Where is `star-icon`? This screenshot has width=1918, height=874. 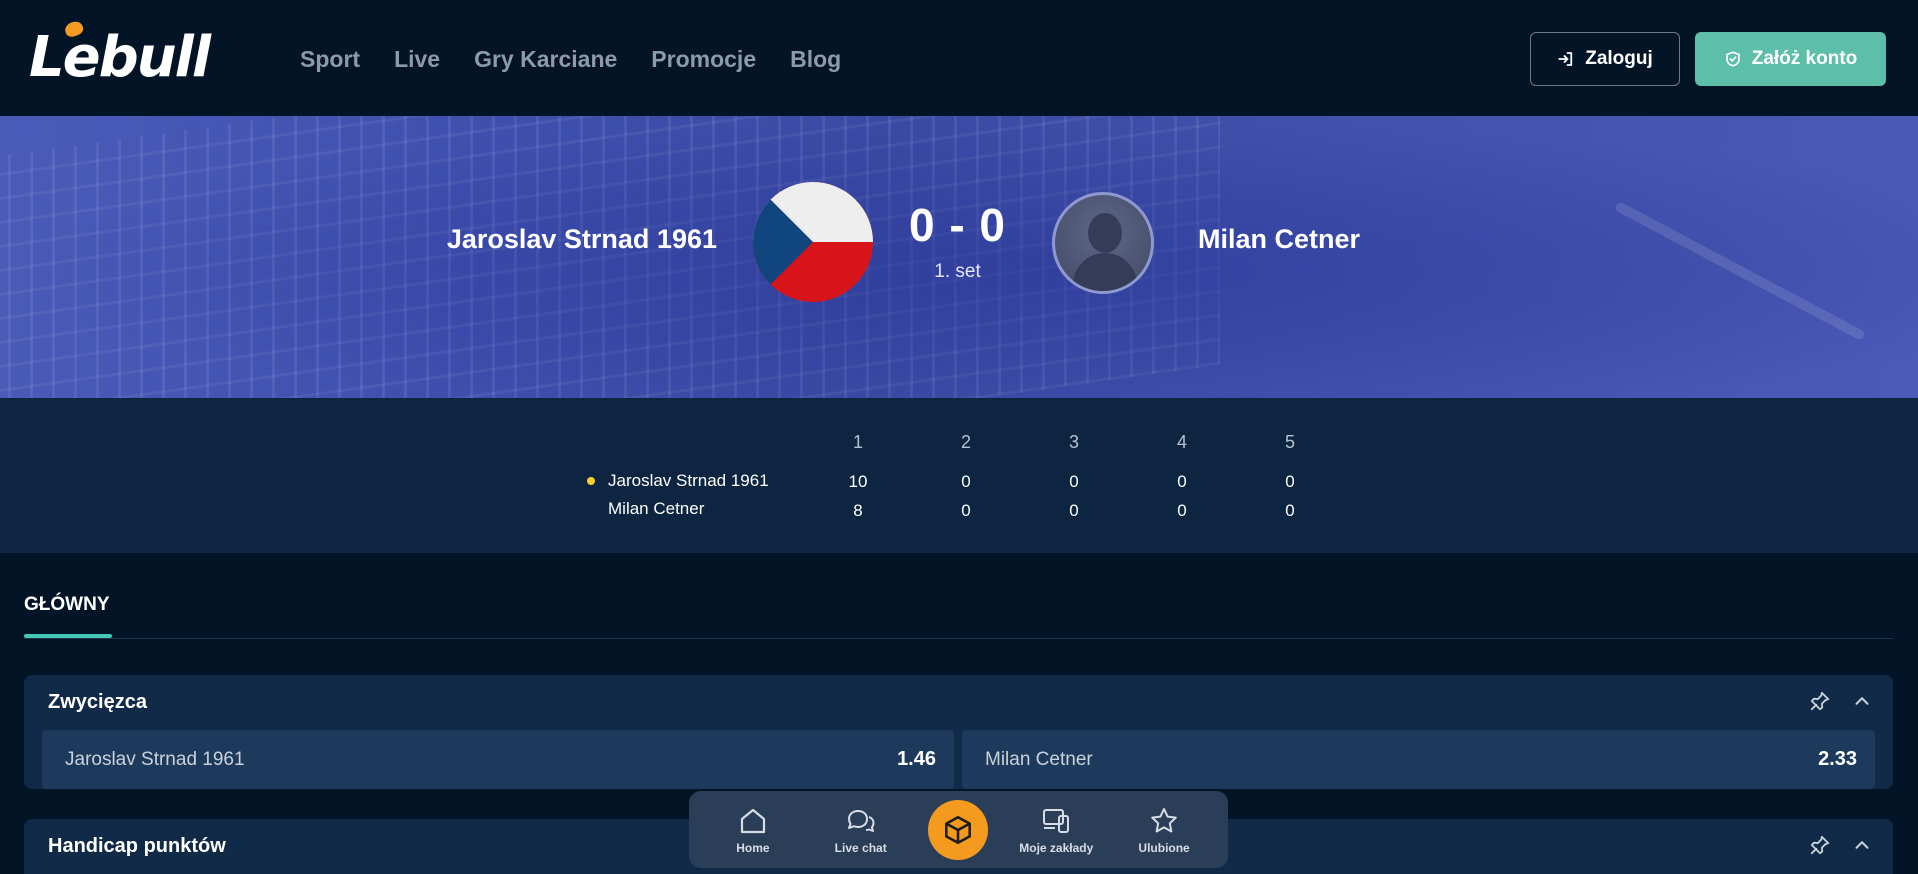 star-icon is located at coordinates (1164, 819).